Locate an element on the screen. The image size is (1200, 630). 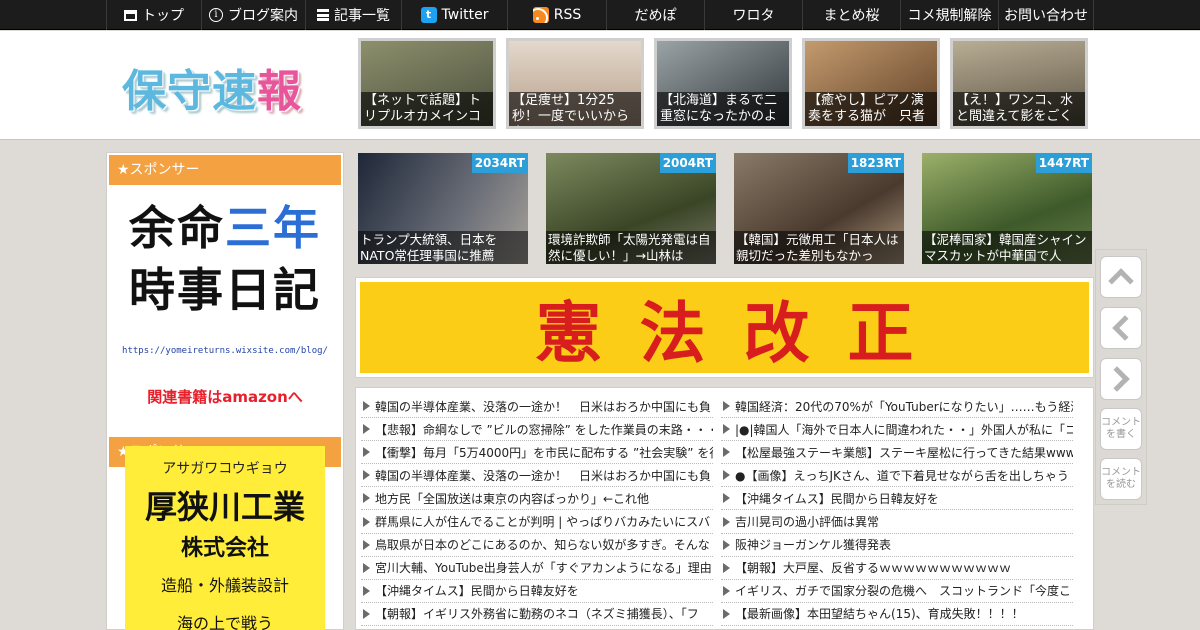
rt-caption: 環境詐欺師「太陽光発電は自然に優しい！」→山林は is located at coordinates (631, 247).